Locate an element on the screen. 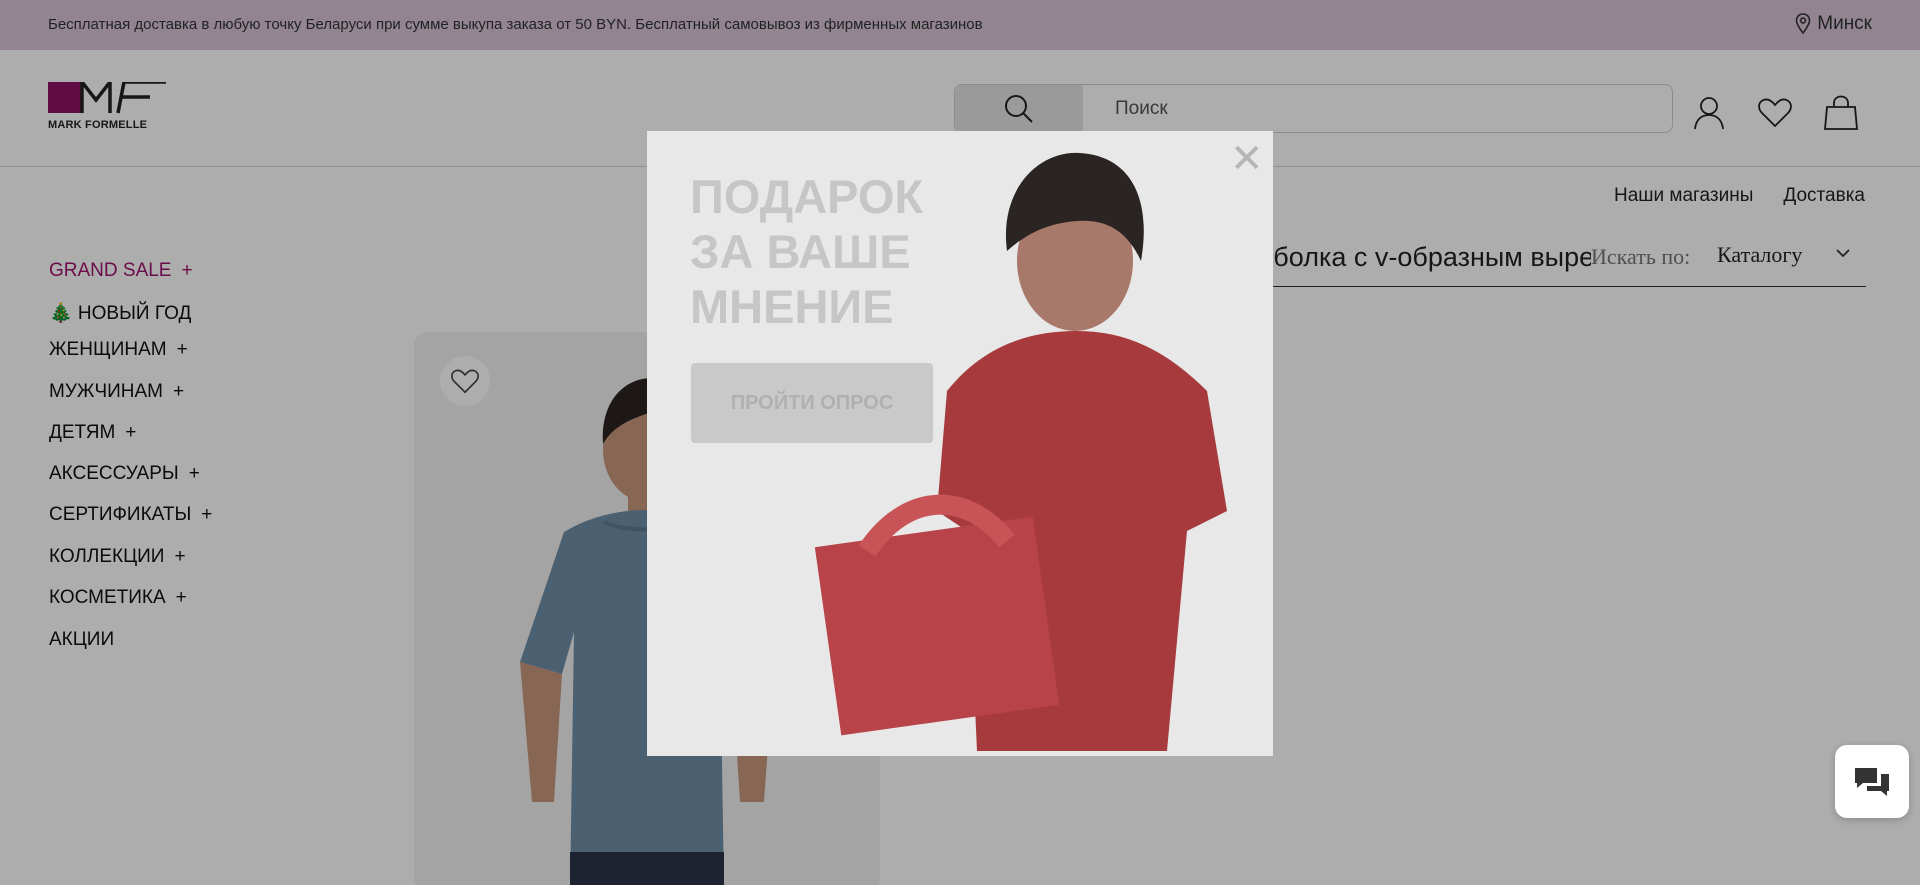 The width and height of the screenshot is (1920, 885). add-to-favorites-button is located at coordinates (465, 381).